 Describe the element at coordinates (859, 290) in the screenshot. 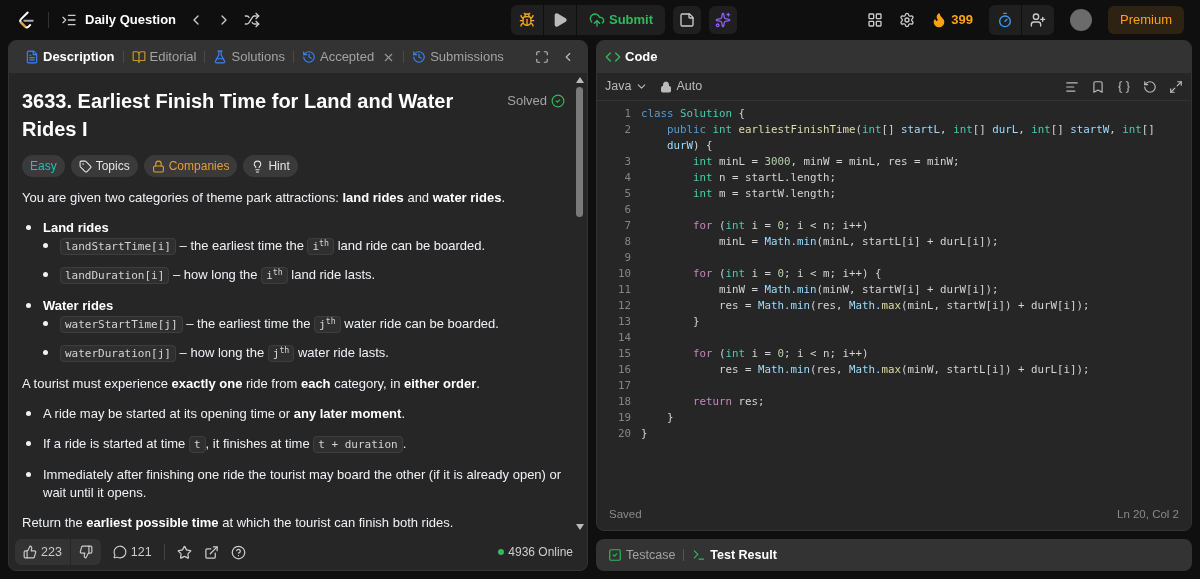

I see `code-line: minW = Math.min(minW, startW[i] + durW[i]);` at that location.